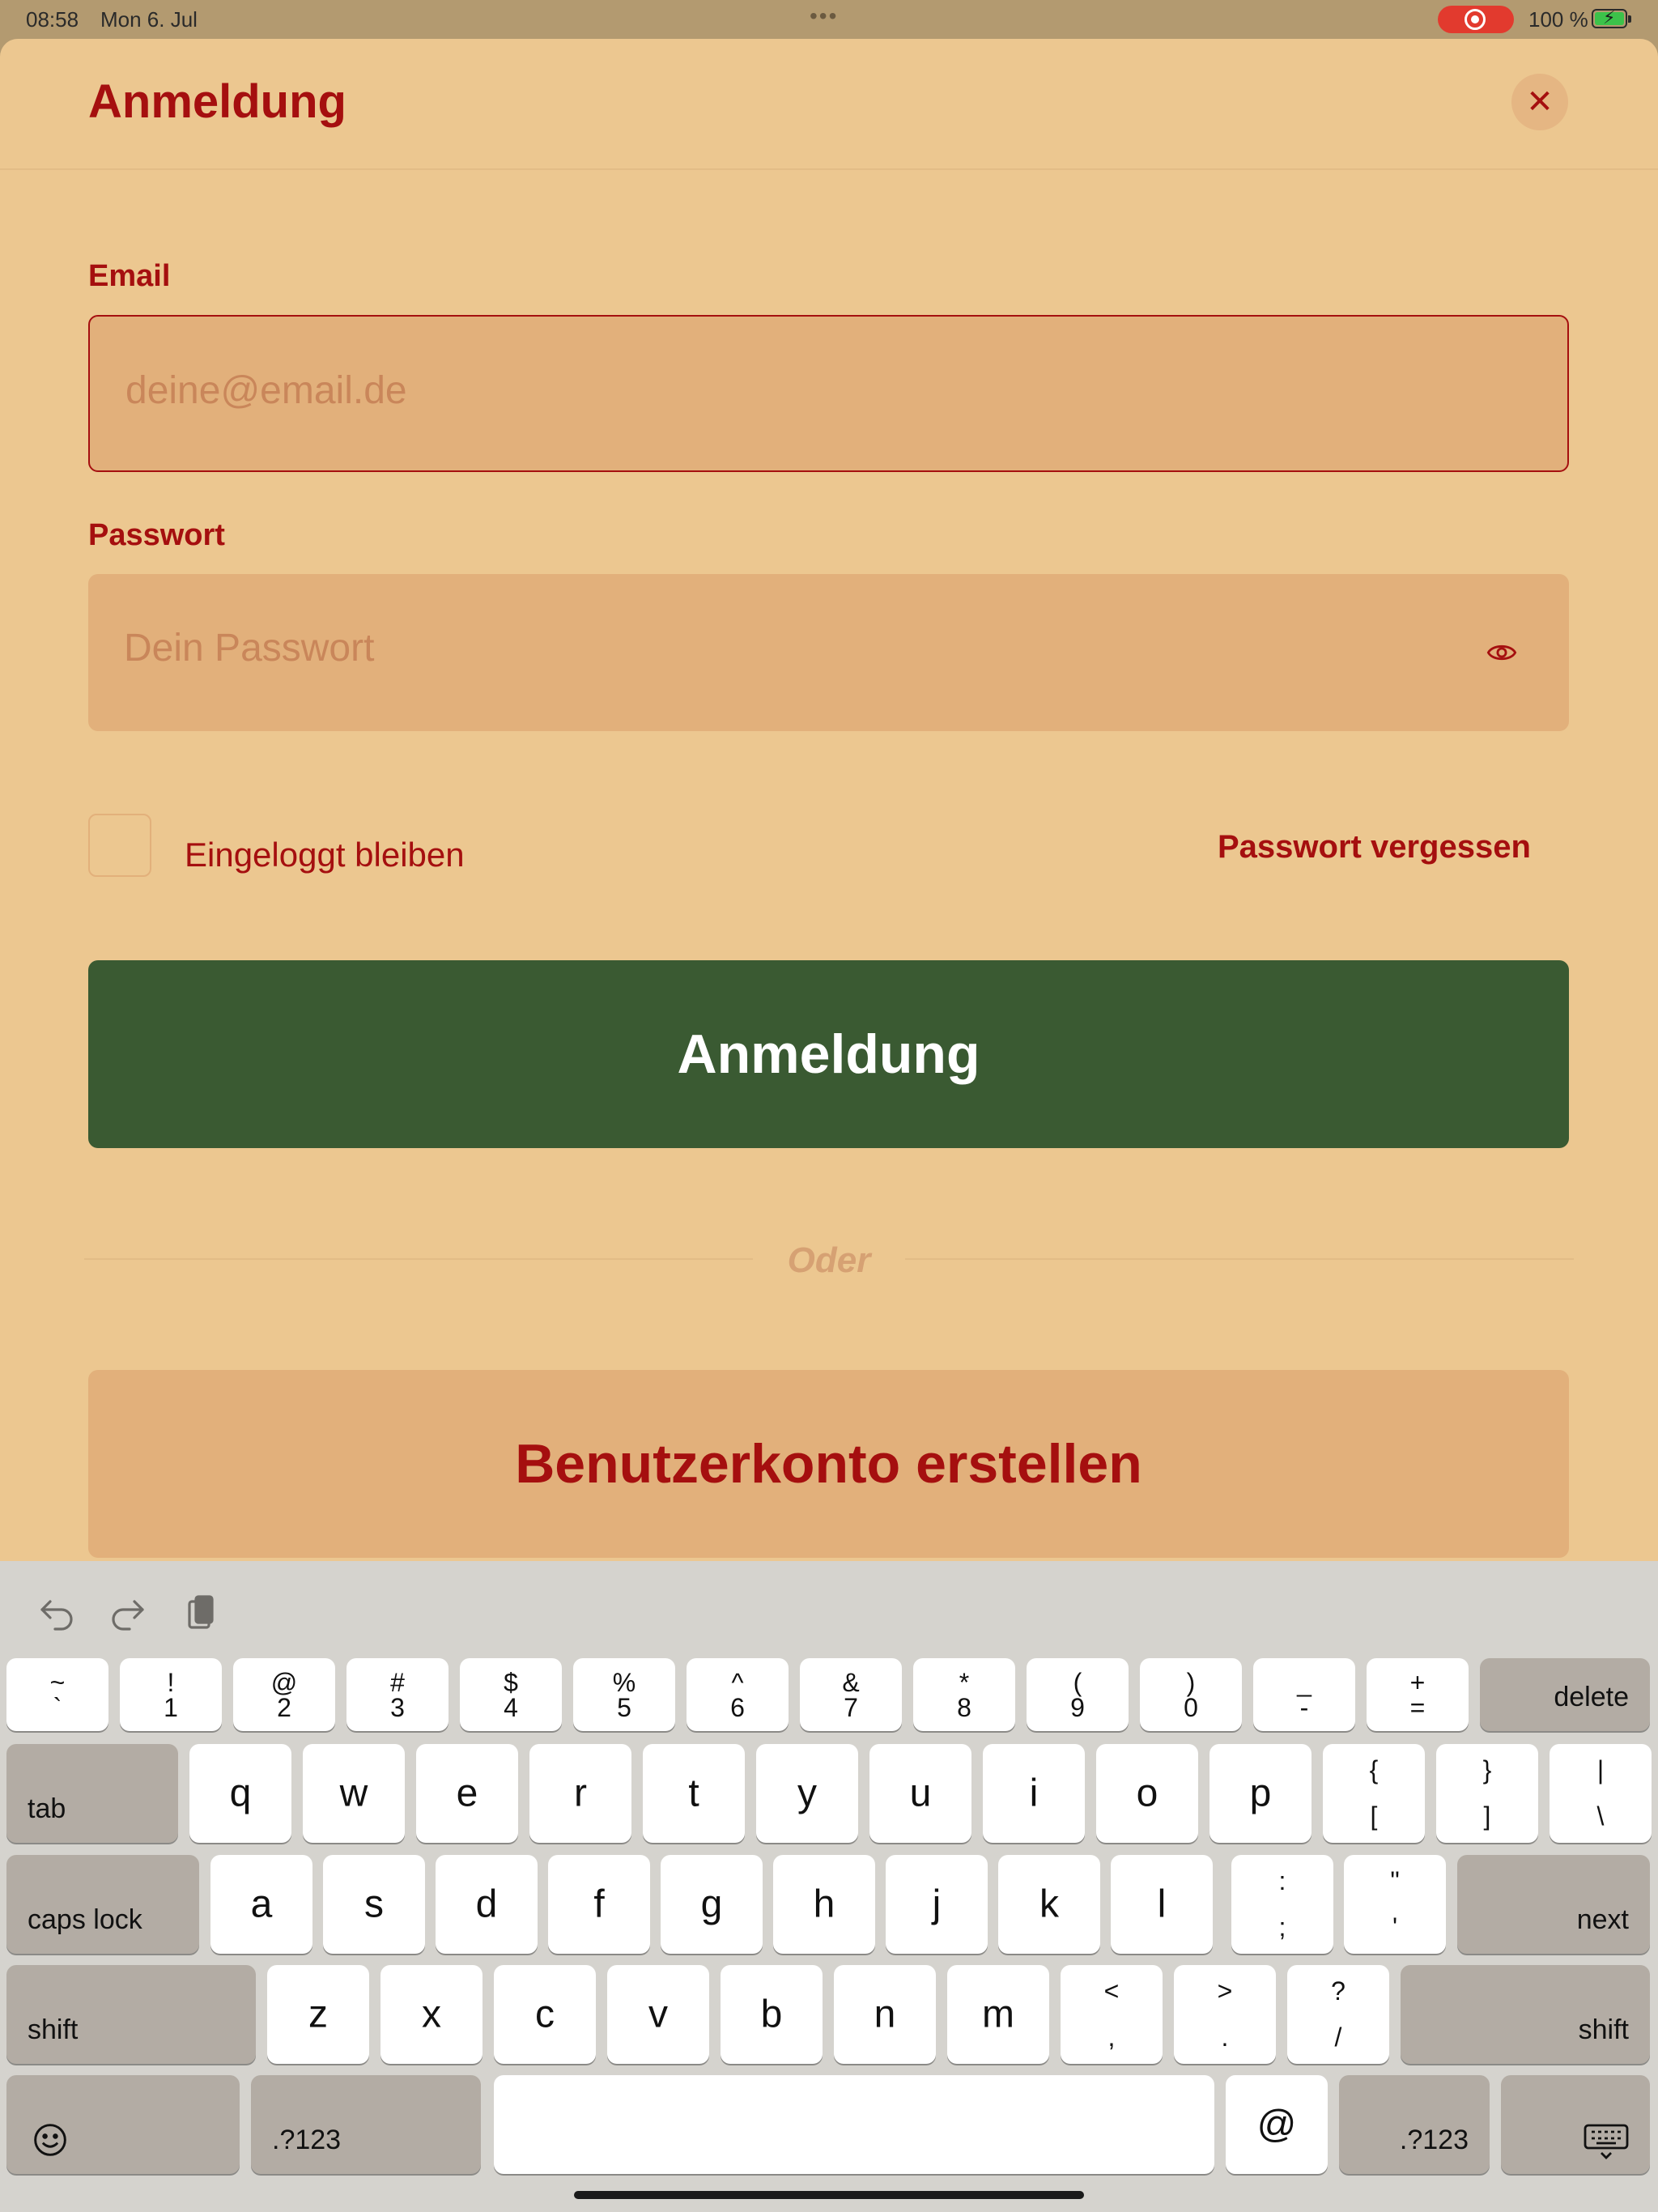  What do you see at coordinates (1601, 1794) in the screenshot?
I see `key-sym-r2-2: | \` at bounding box center [1601, 1794].